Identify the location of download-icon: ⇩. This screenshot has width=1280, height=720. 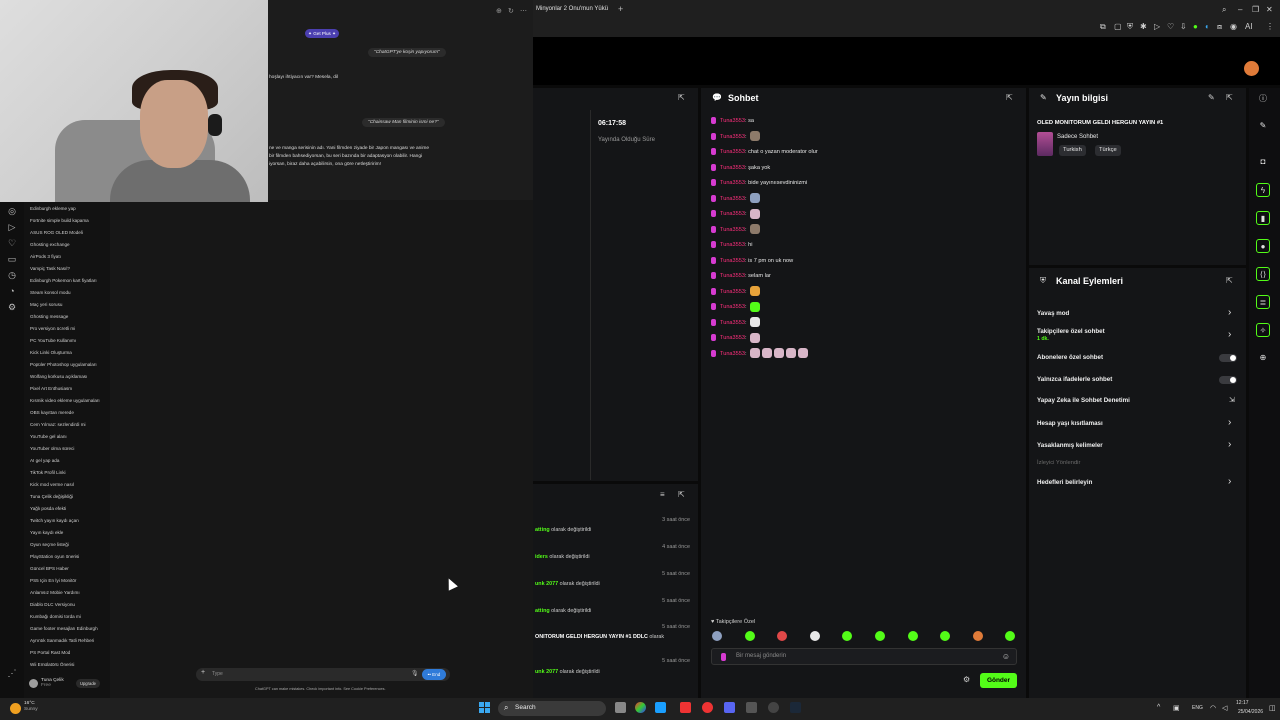
(1183, 26).